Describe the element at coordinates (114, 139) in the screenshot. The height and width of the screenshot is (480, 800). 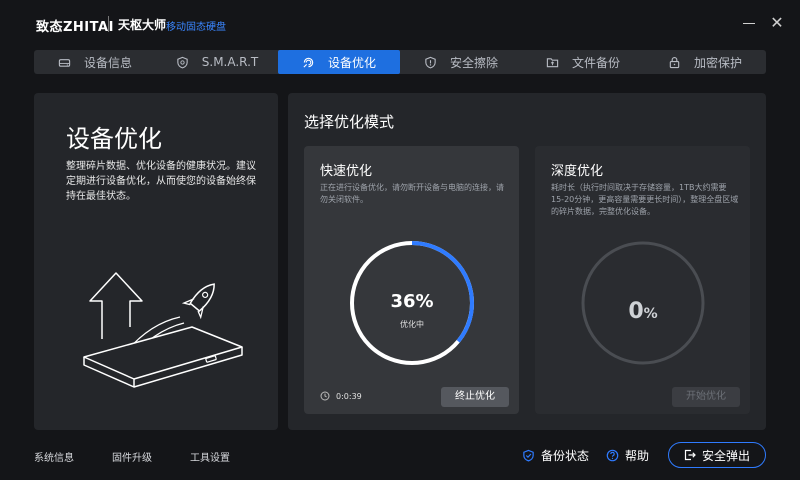
I see `page-title: 设备优化` at that location.